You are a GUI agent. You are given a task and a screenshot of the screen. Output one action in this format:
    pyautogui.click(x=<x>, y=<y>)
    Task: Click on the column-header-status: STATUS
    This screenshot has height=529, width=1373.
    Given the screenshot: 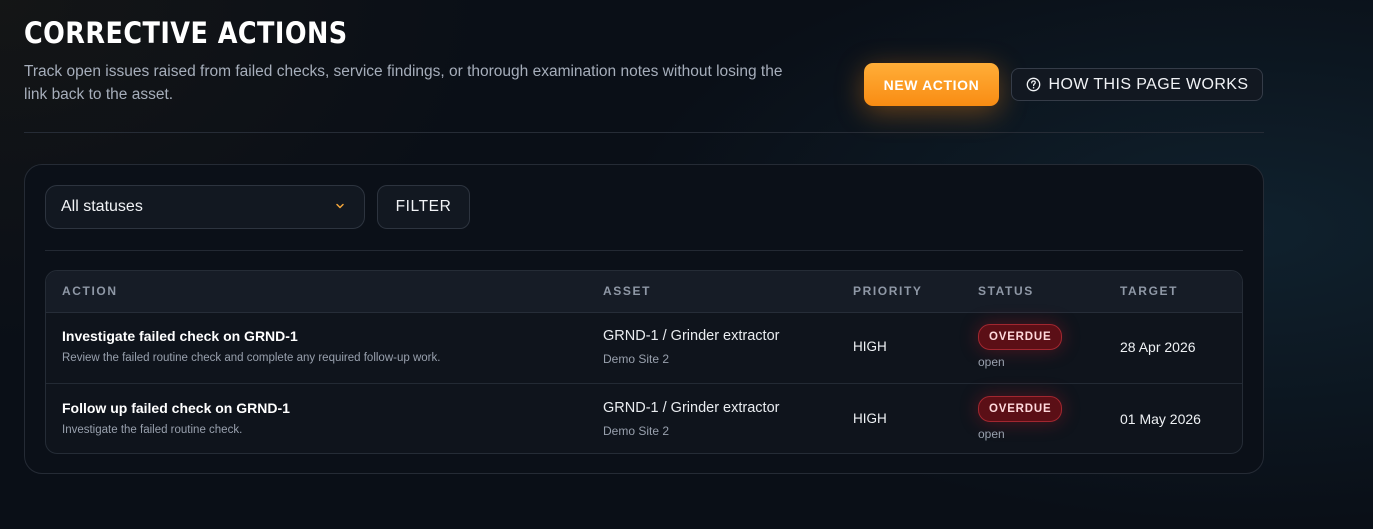 What is the action you would take?
    pyautogui.click(x=1006, y=291)
    